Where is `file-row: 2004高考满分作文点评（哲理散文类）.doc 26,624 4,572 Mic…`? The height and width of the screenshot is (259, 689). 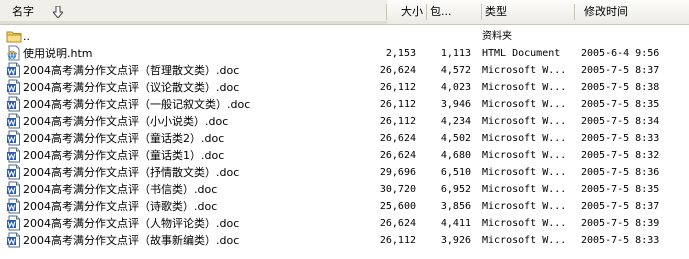
file-row: 2004高考满分作文点评（哲理散文类）.doc 26,624 4,572 Mic… is located at coordinates (344, 70).